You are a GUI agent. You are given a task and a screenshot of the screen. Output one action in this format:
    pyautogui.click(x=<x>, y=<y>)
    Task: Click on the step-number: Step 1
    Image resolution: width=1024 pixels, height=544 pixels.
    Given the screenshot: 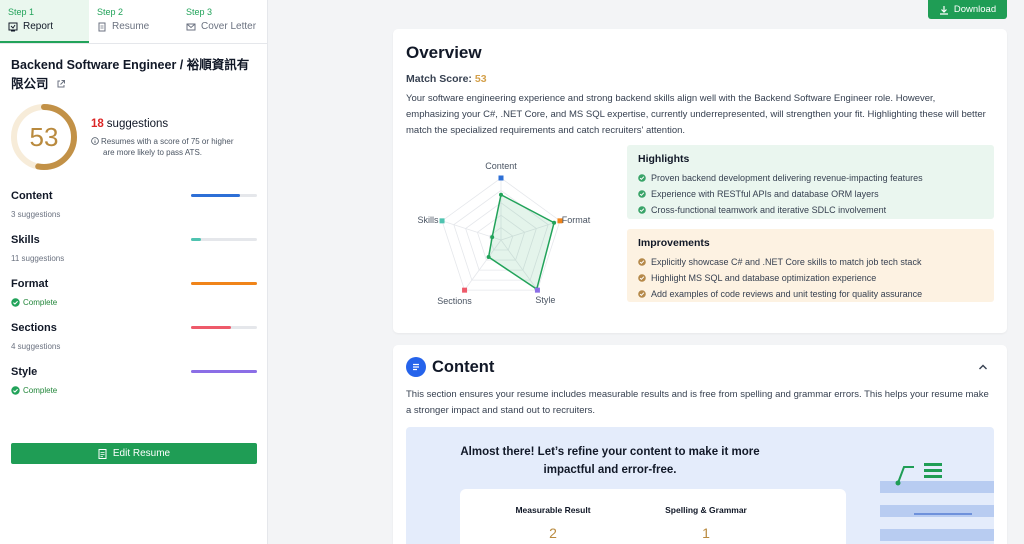 What is the action you would take?
    pyautogui.click(x=21, y=12)
    